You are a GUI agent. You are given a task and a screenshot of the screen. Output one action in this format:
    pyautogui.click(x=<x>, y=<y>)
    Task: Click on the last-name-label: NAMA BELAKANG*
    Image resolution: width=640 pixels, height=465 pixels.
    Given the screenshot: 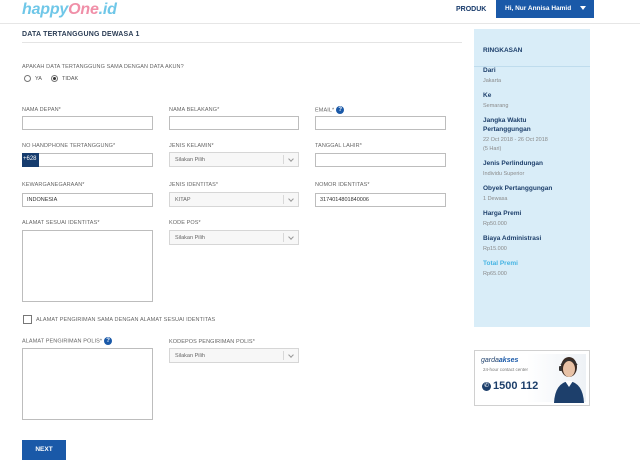 What is the action you would take?
    pyautogui.click(x=194, y=110)
    